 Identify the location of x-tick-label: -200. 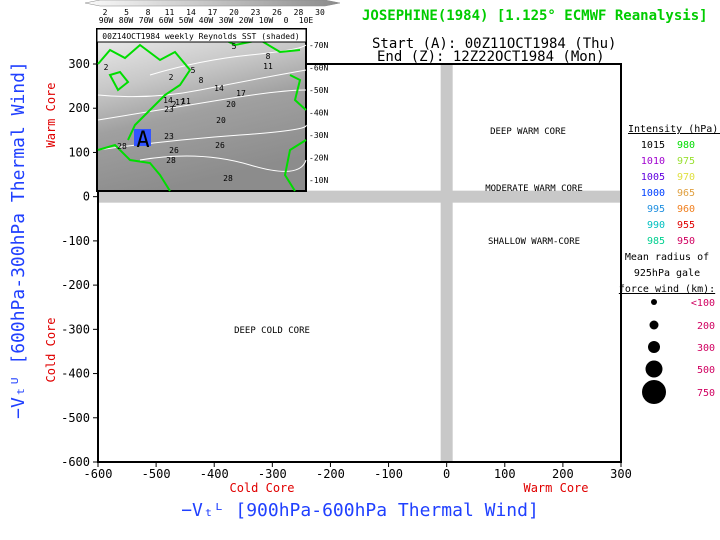
(330, 474).